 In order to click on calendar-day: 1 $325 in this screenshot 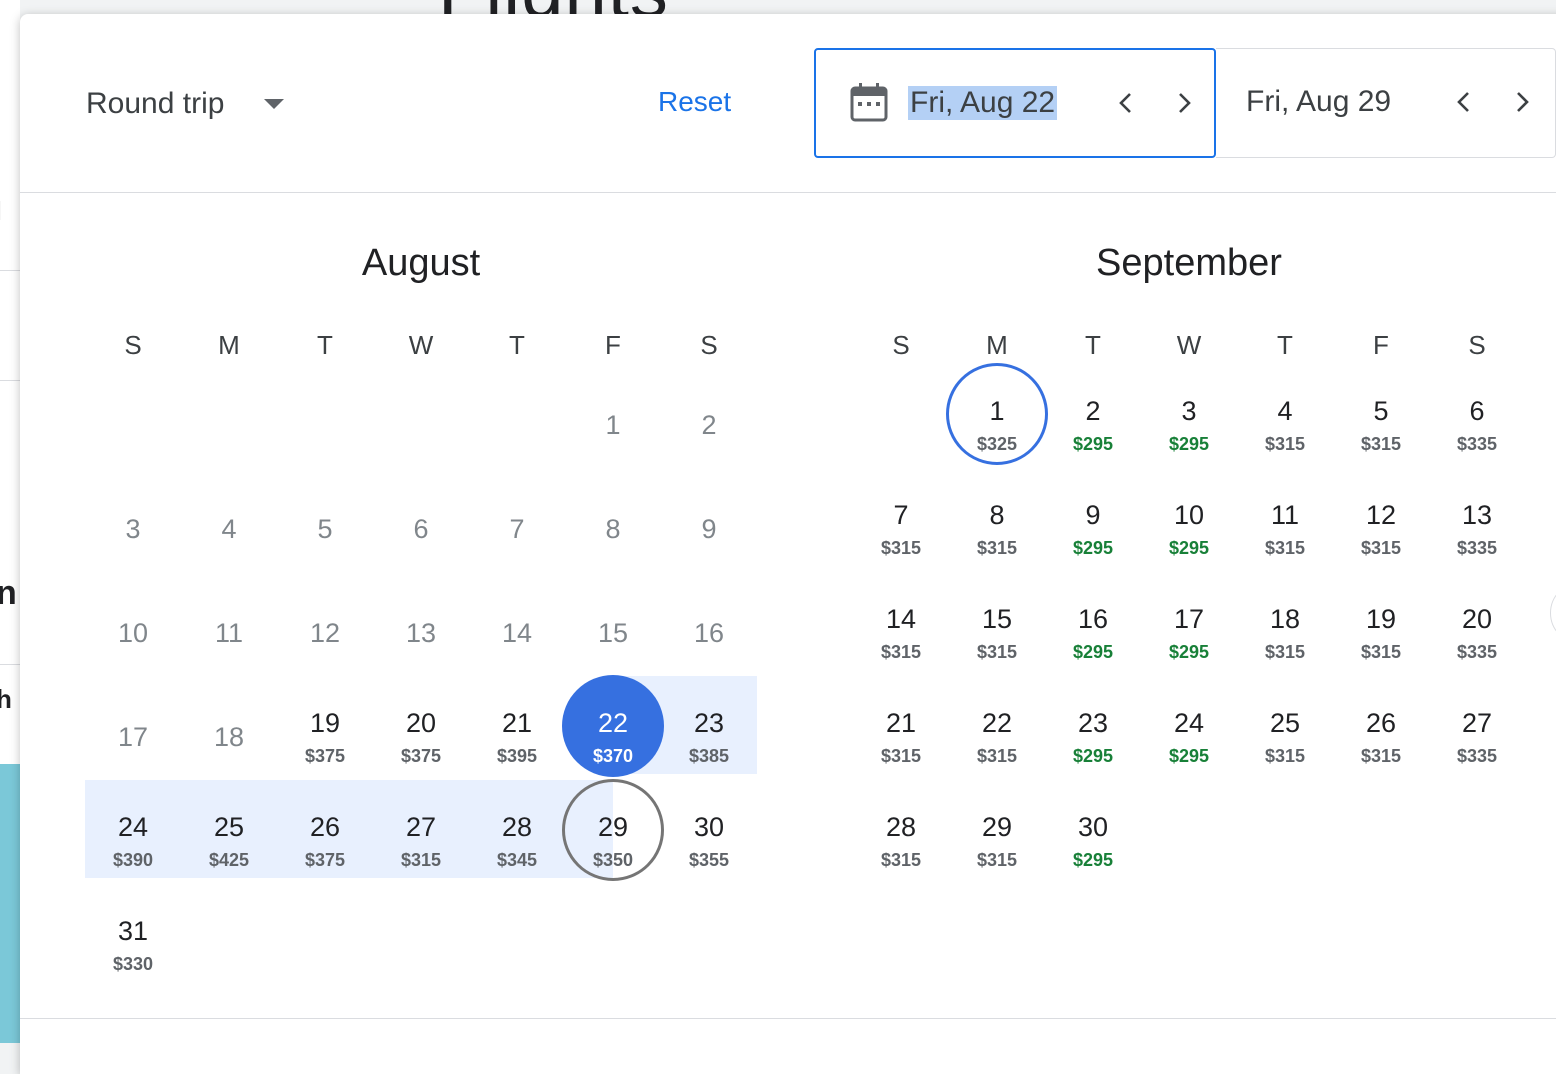, I will do `click(997, 416)`.